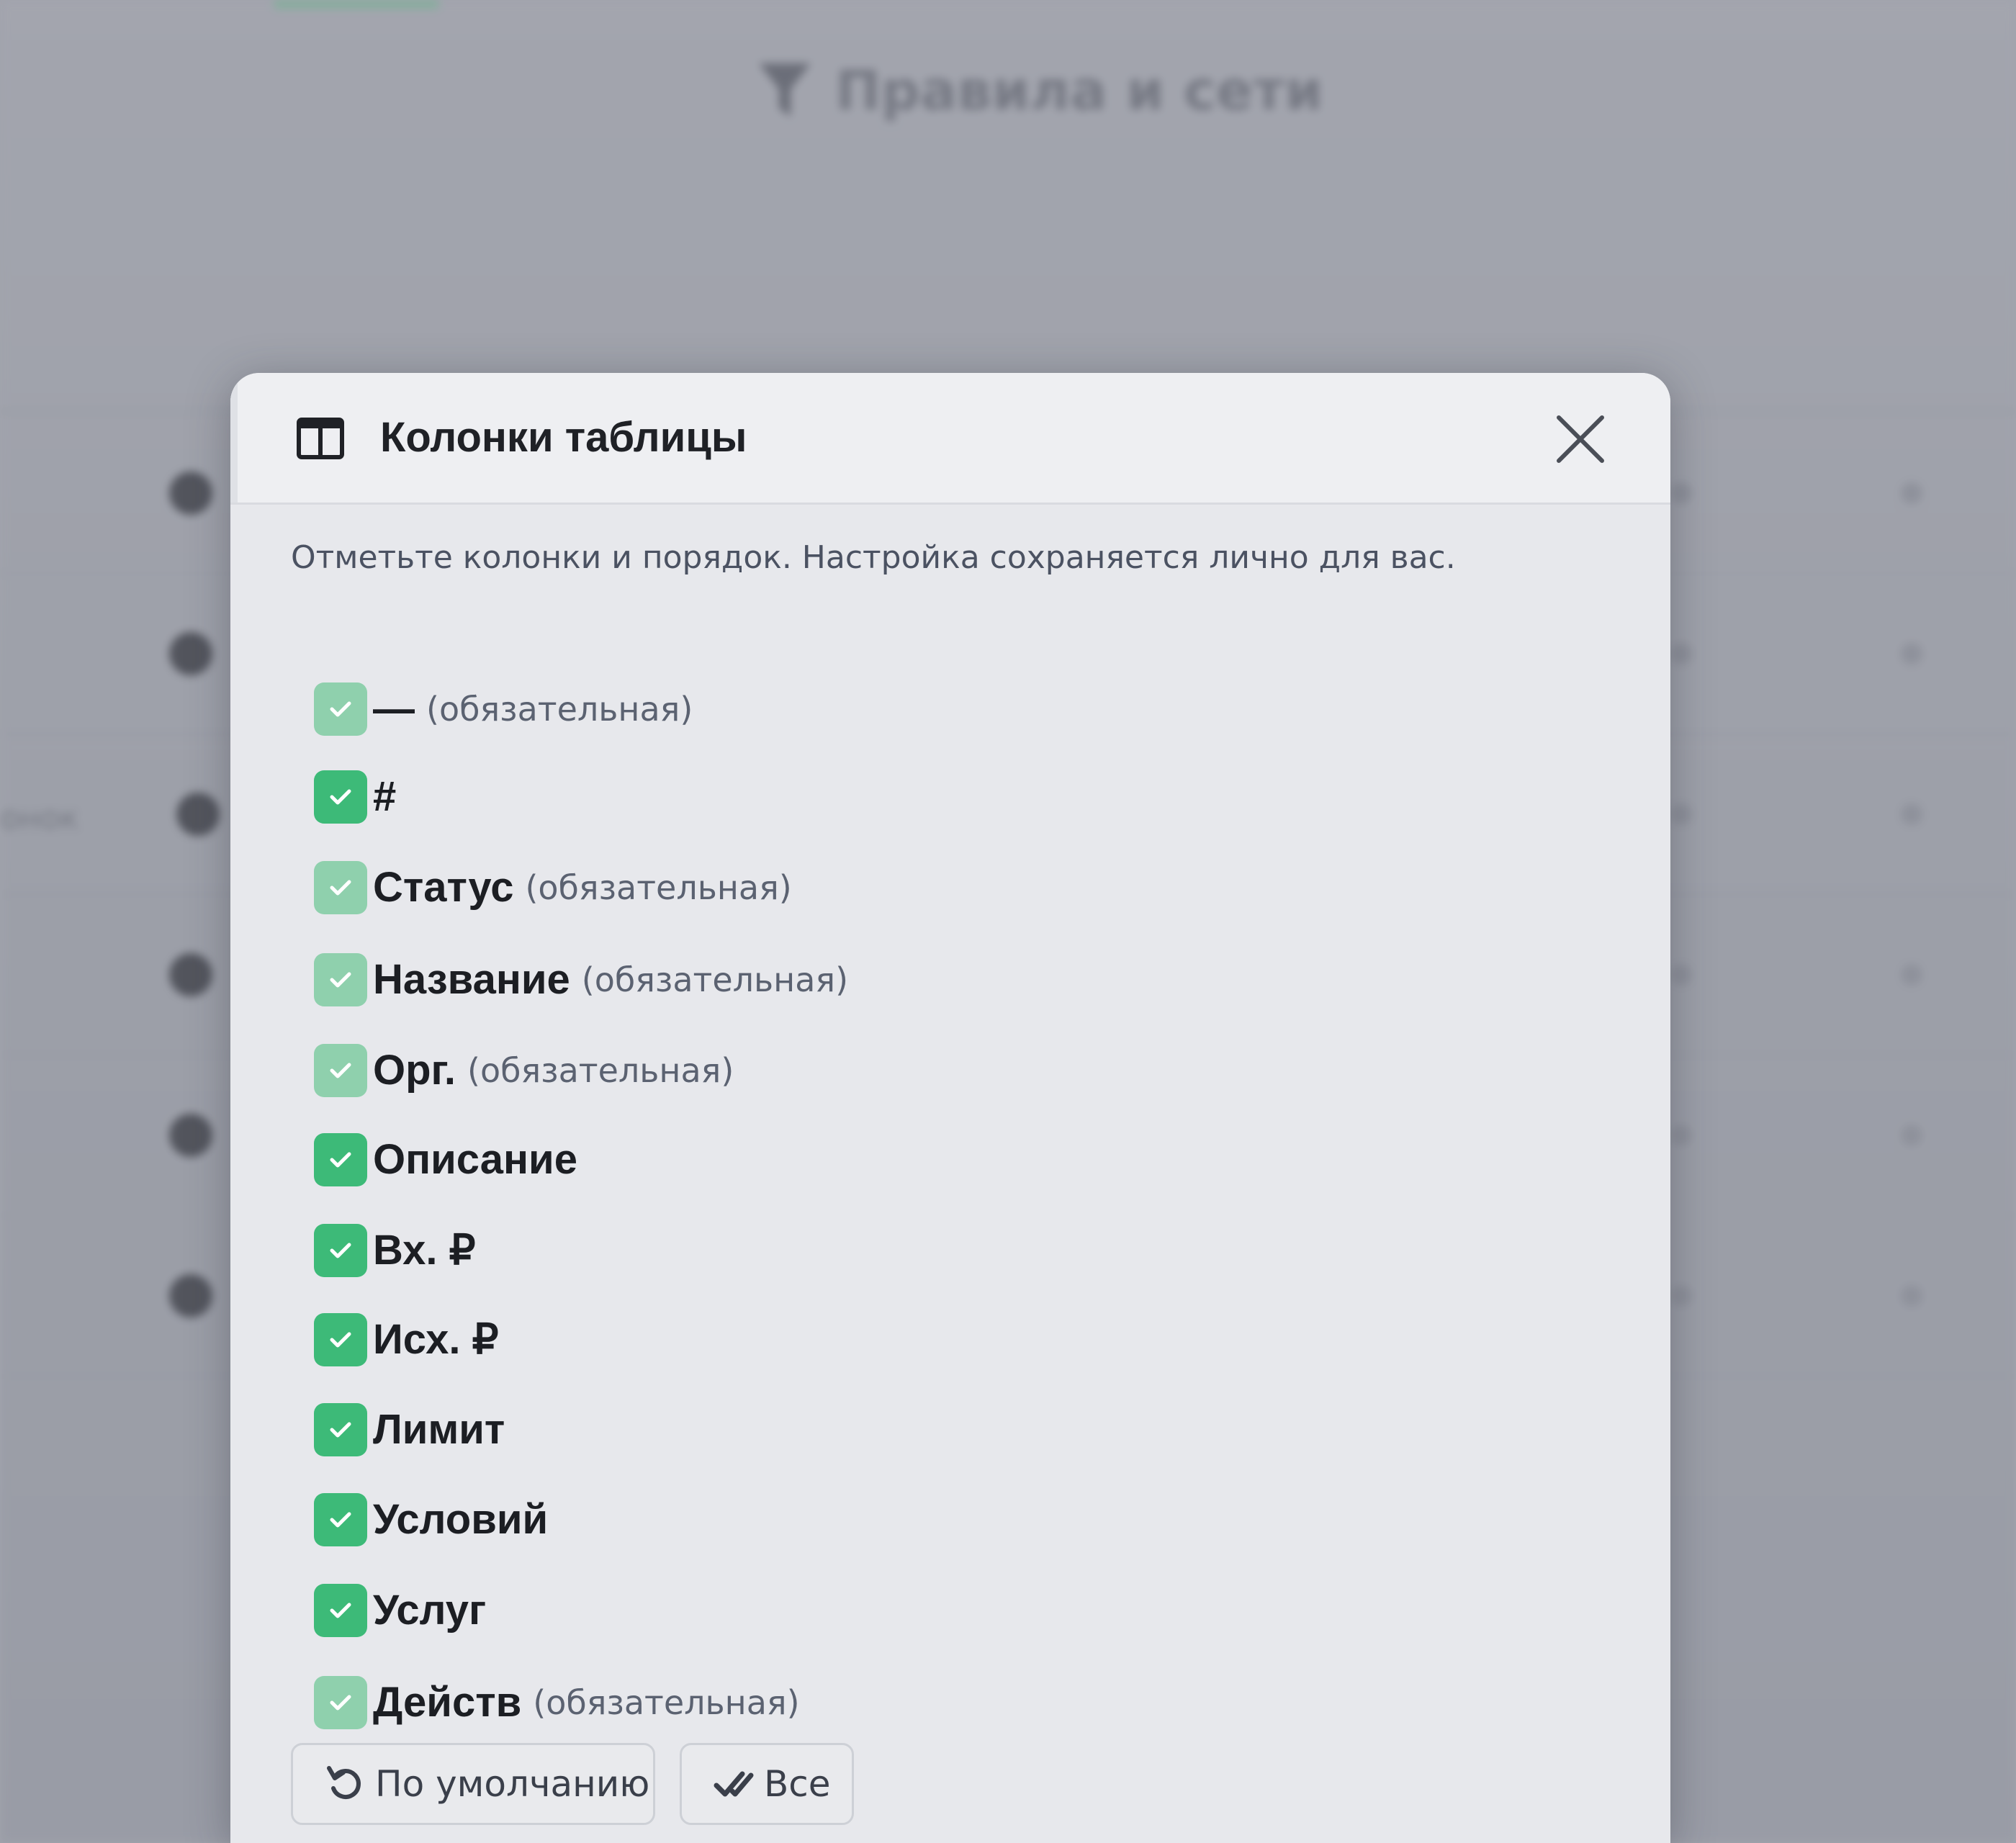 The height and width of the screenshot is (1843, 2016). What do you see at coordinates (439, 1429) in the screenshot?
I see `column-label: Лимит` at bounding box center [439, 1429].